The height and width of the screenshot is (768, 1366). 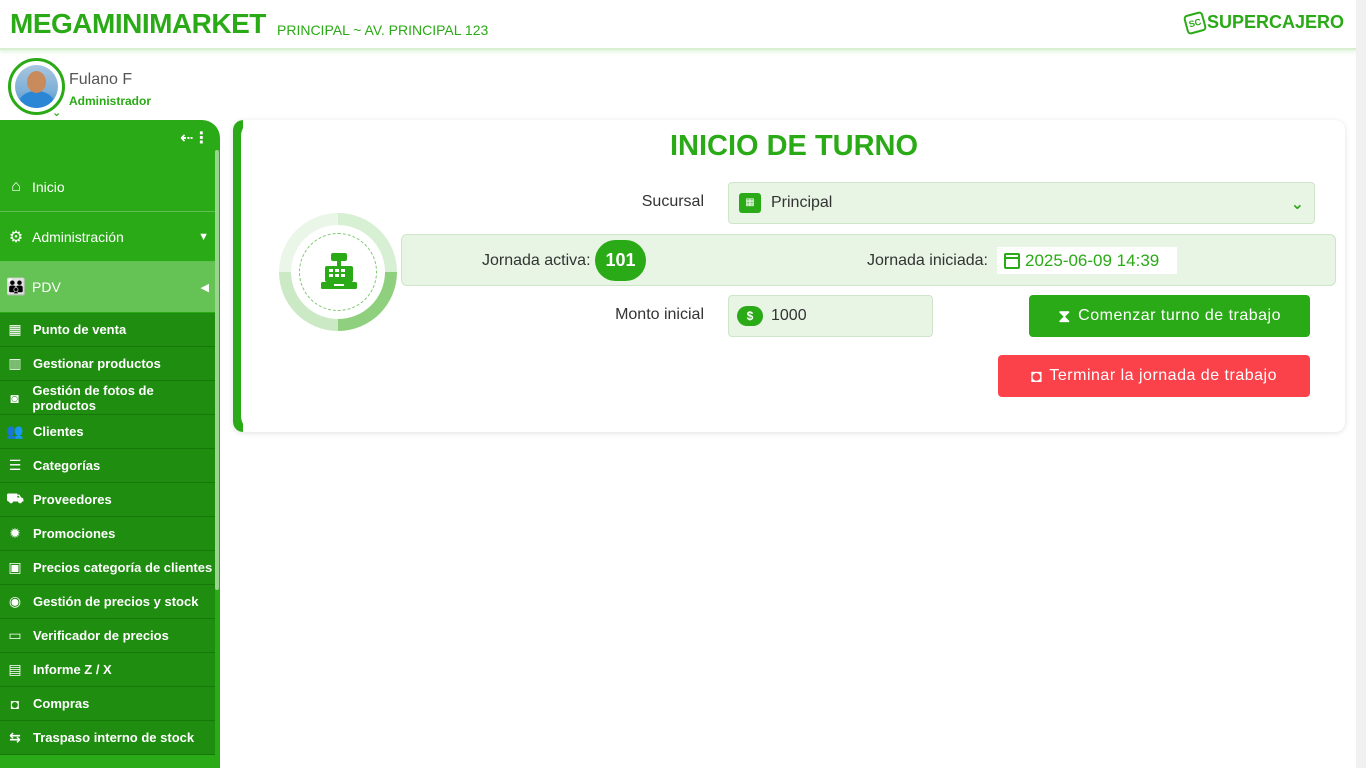 What do you see at coordinates (16, 237) in the screenshot?
I see `gear-icon: ⚙` at bounding box center [16, 237].